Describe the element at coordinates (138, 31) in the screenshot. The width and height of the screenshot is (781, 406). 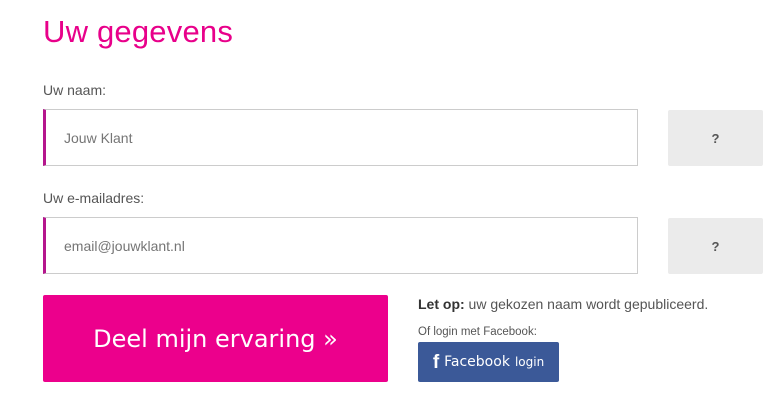
I see `page-title: Uw gegevens` at that location.